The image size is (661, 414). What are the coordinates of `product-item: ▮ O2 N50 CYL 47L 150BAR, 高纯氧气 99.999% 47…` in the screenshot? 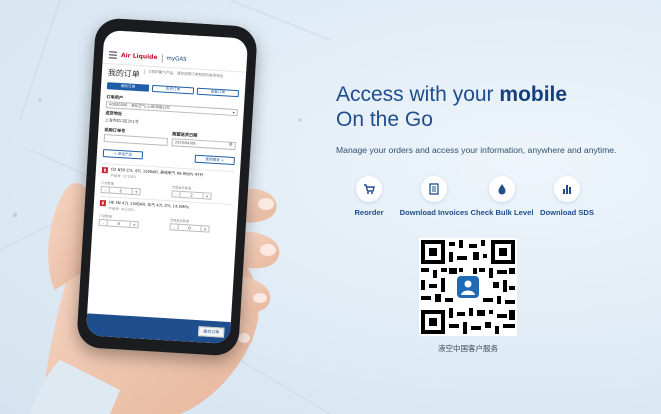 It's located at (167, 182).